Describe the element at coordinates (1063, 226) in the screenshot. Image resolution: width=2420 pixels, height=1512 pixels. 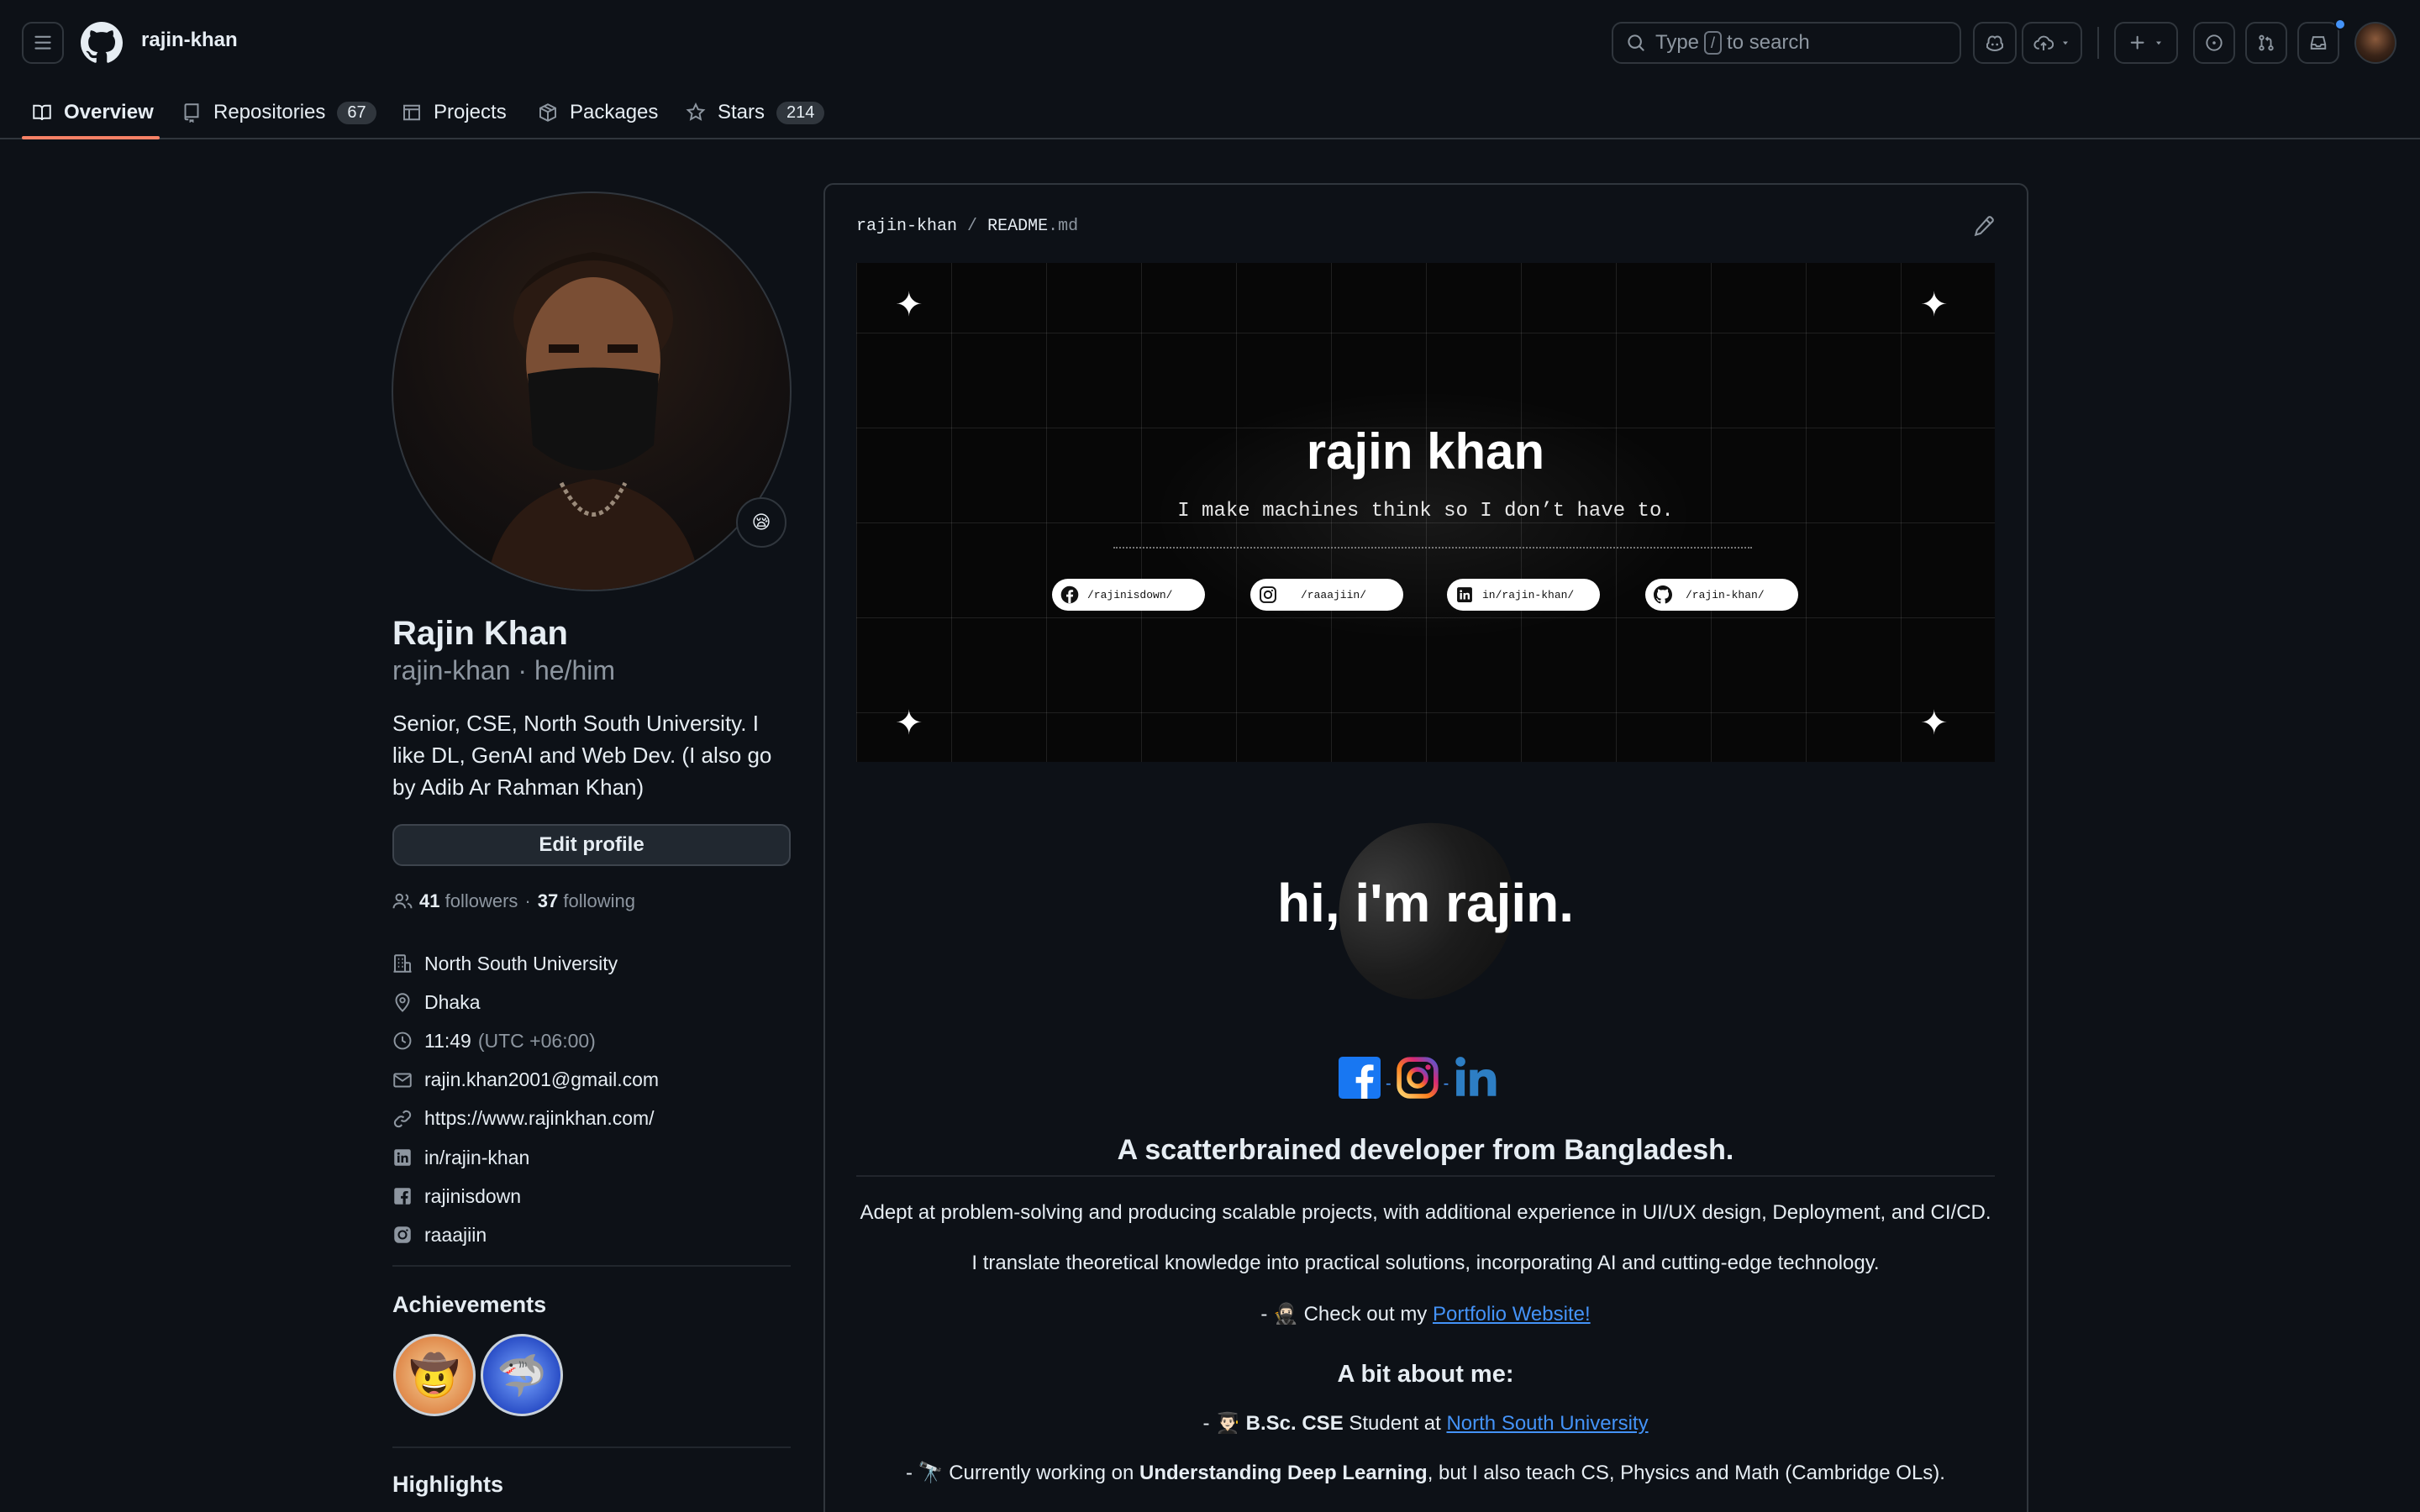
I see `readme-extension: .md` at that location.